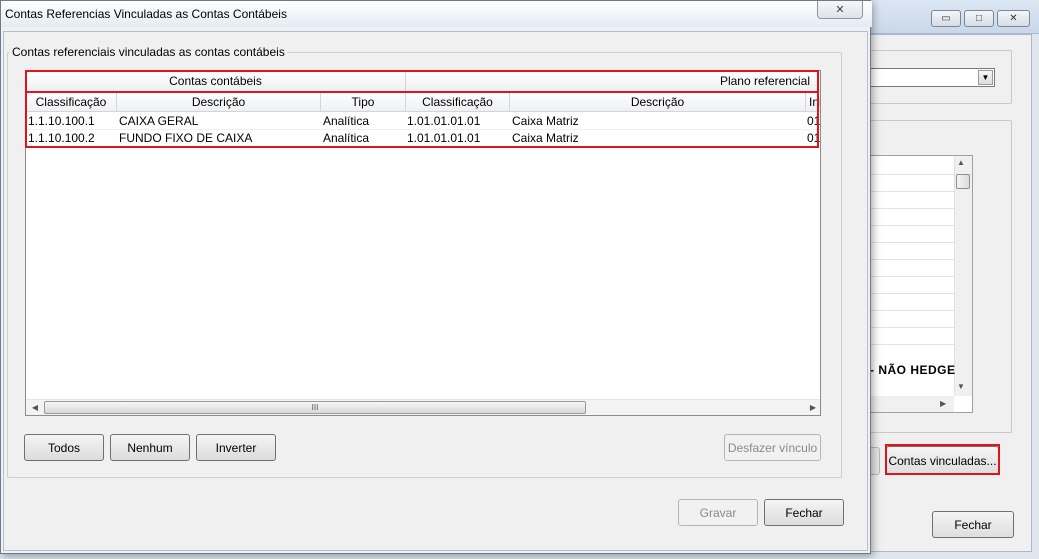 The height and width of the screenshot is (559, 1039). I want to click on background-vertical-scrollbar, so click(963, 276).